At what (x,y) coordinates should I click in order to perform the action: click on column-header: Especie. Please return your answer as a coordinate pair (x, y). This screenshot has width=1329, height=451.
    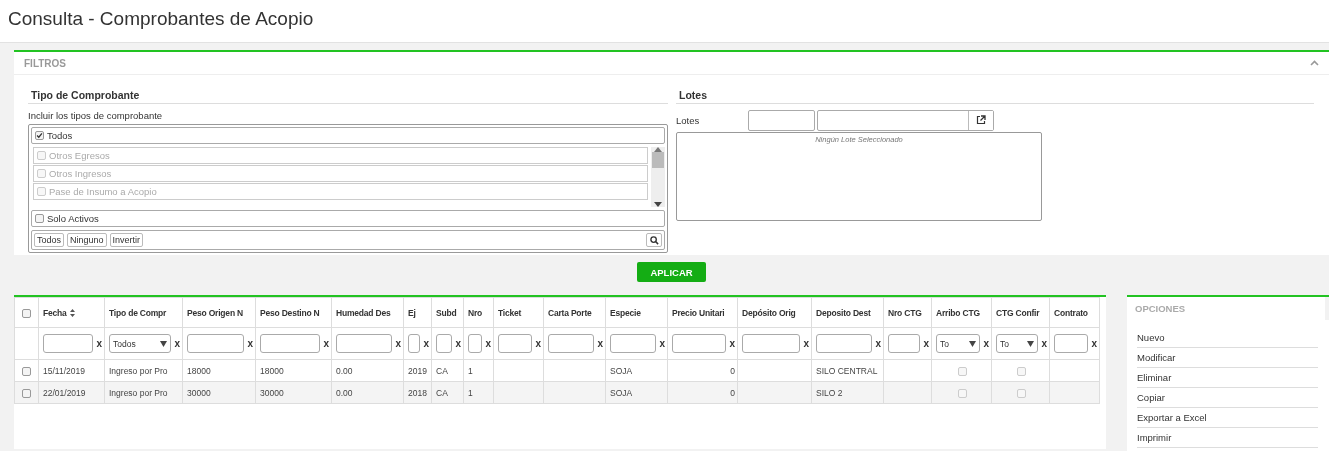
    Looking at the image, I should click on (625, 312).